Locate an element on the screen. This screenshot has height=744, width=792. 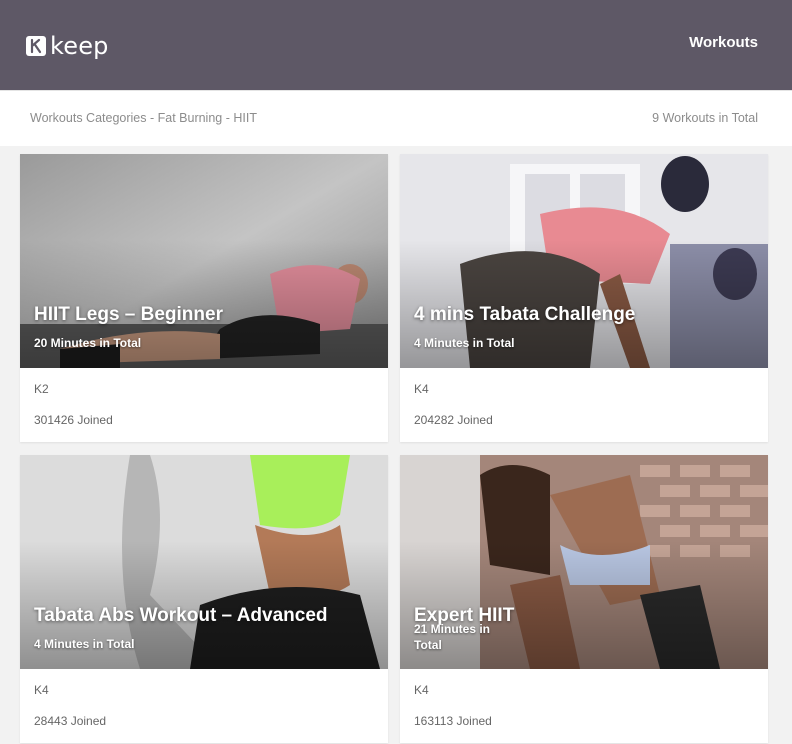
workout-joined-count: 28443 Joined is located at coordinates (70, 721).